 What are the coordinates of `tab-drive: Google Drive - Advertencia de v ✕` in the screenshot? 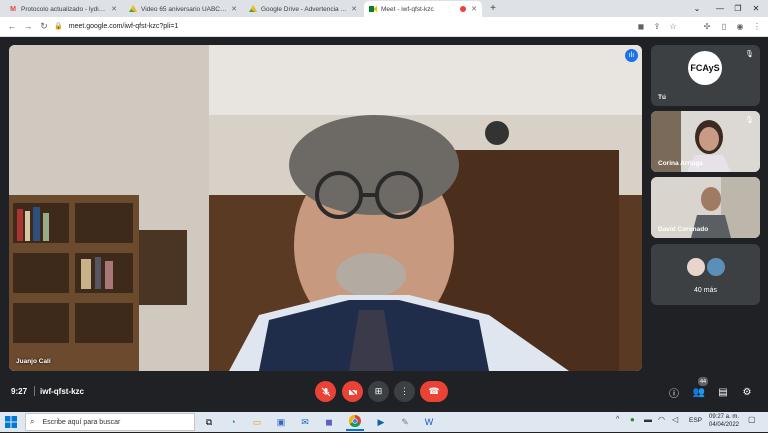 It's located at (303, 9).